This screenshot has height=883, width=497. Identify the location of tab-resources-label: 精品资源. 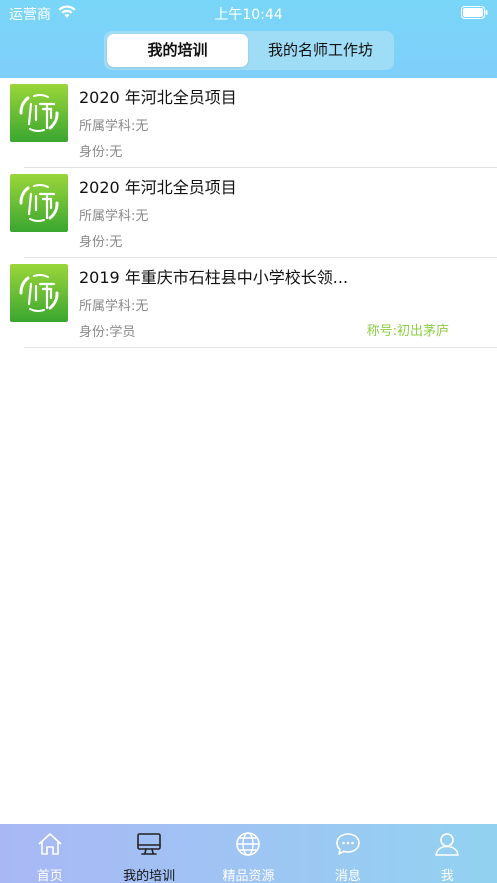
(248, 876).